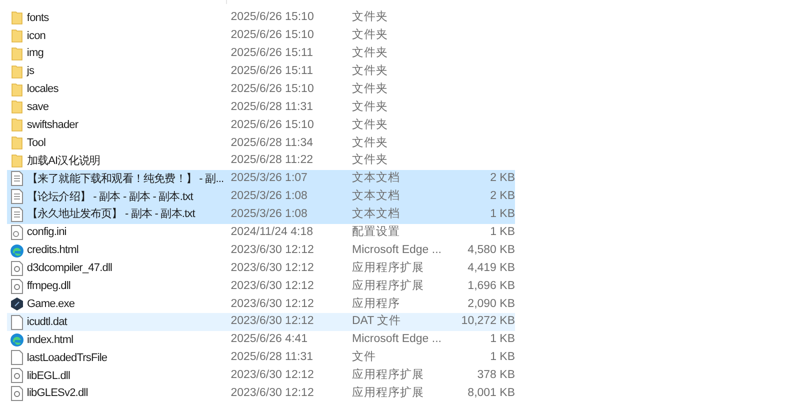 This screenshot has height=407, width=800. Describe the element at coordinates (48, 376) in the screenshot. I see `file-name: libEGL.dll` at that location.